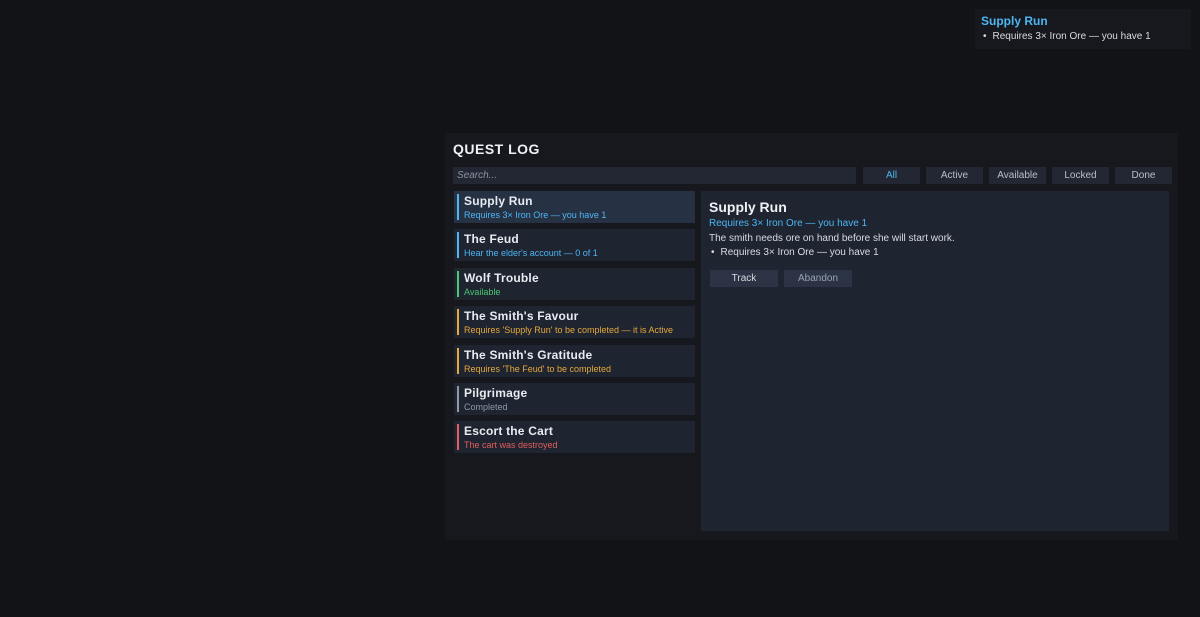  What do you see at coordinates (521, 316) in the screenshot?
I see `quest-name: The Smith's Favour` at bounding box center [521, 316].